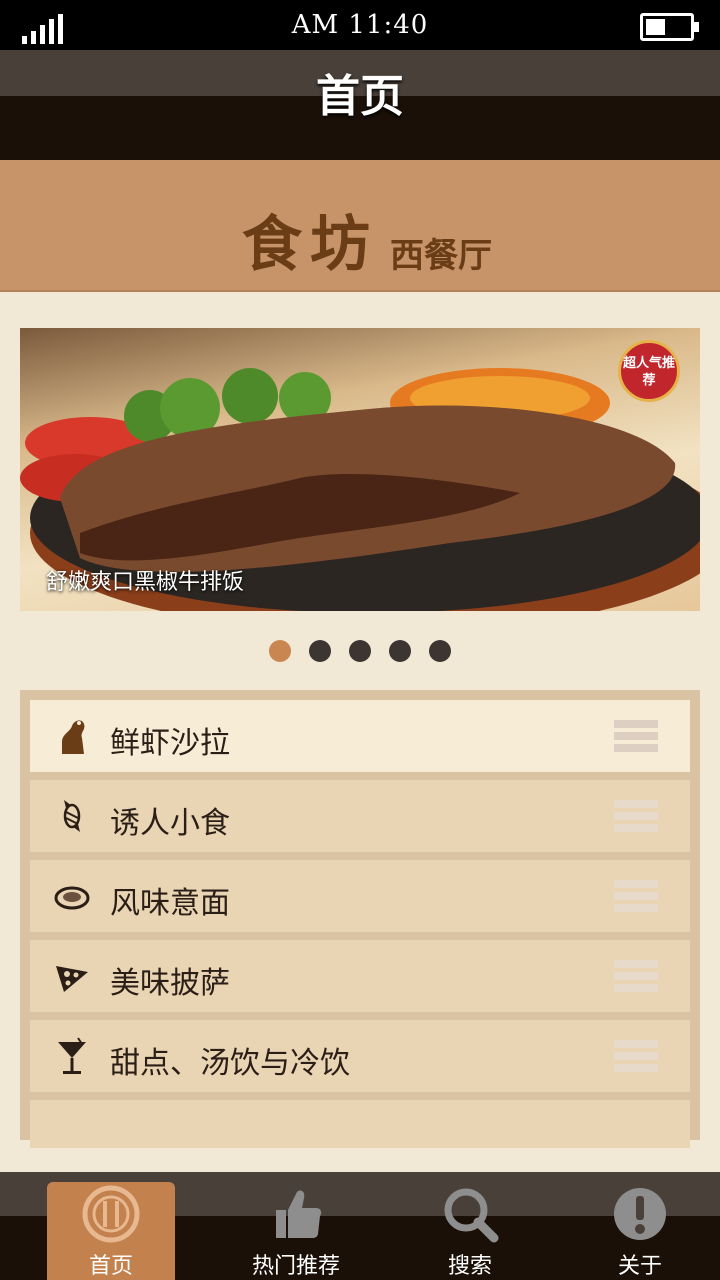 The image size is (720, 1280). I want to click on status-time: AM 11:40, so click(360, 25).